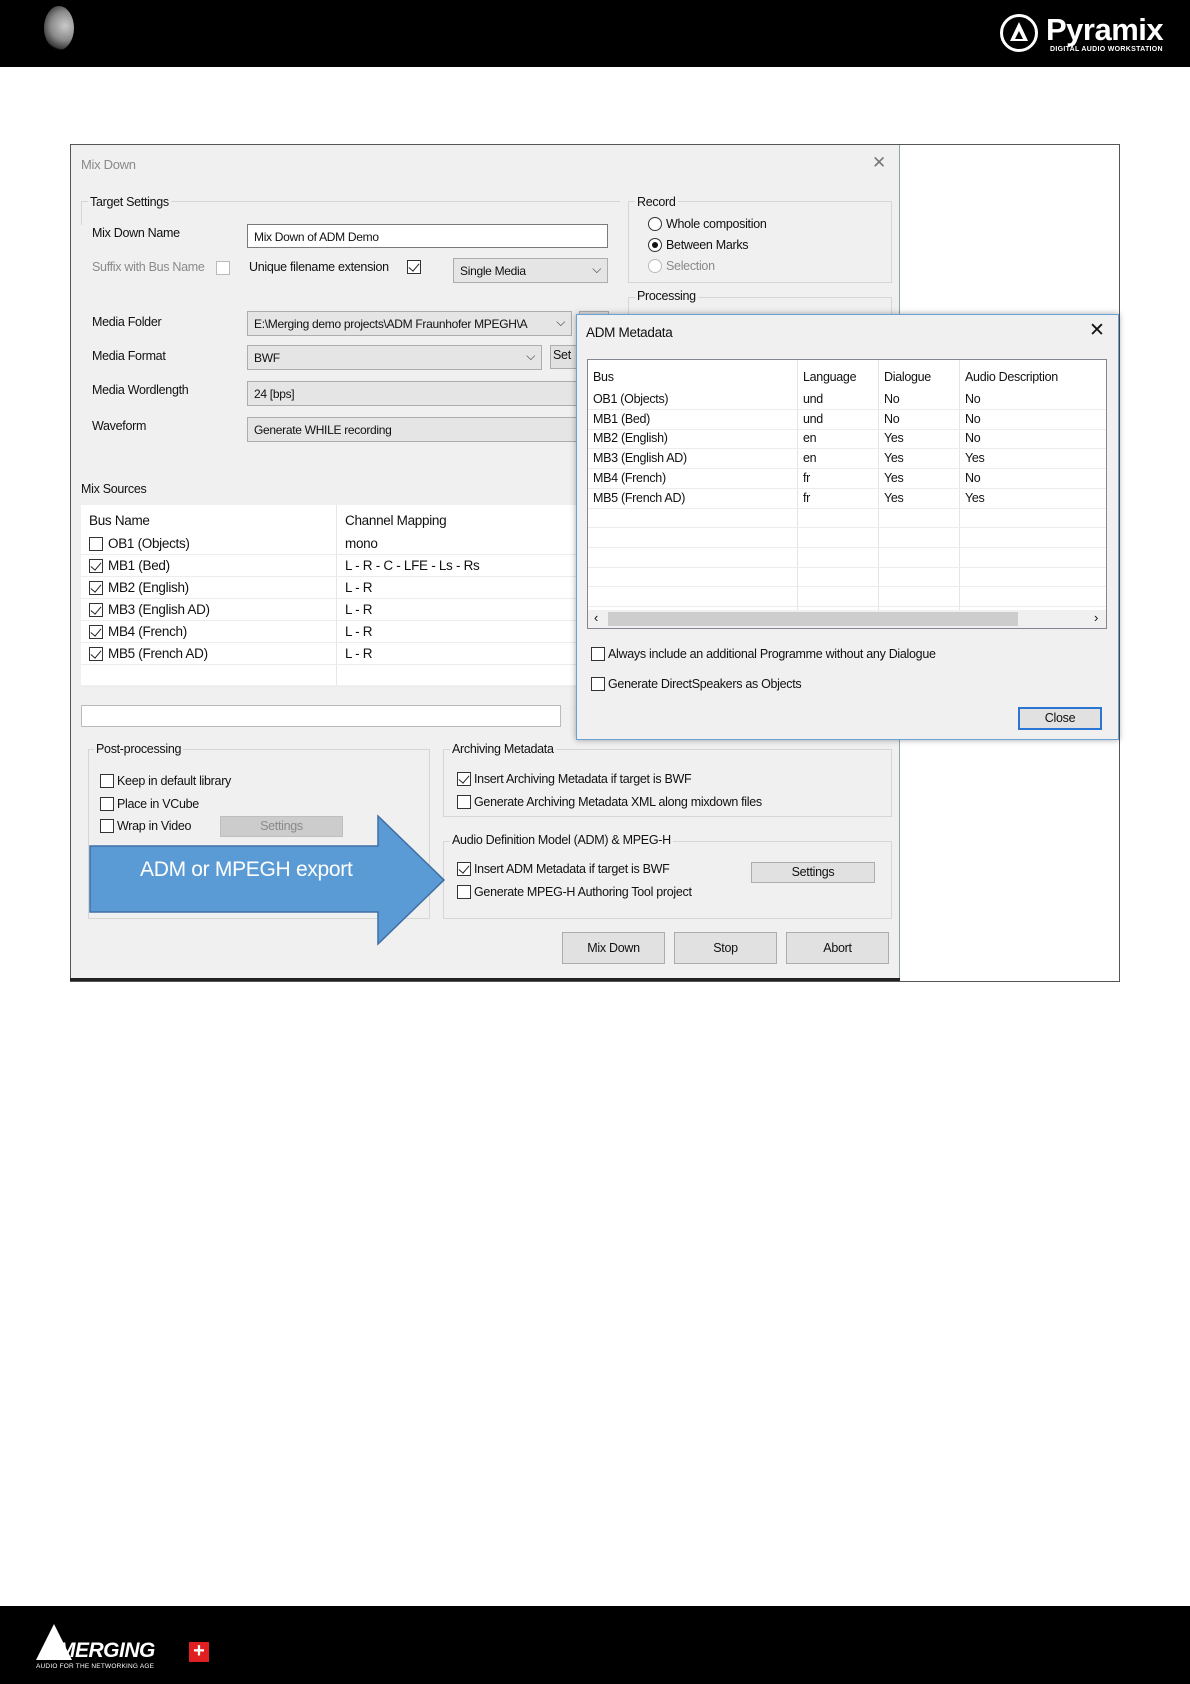  What do you see at coordinates (412, 393) in the screenshot?
I see `media-wordlength-select: 24 [bps]` at bounding box center [412, 393].